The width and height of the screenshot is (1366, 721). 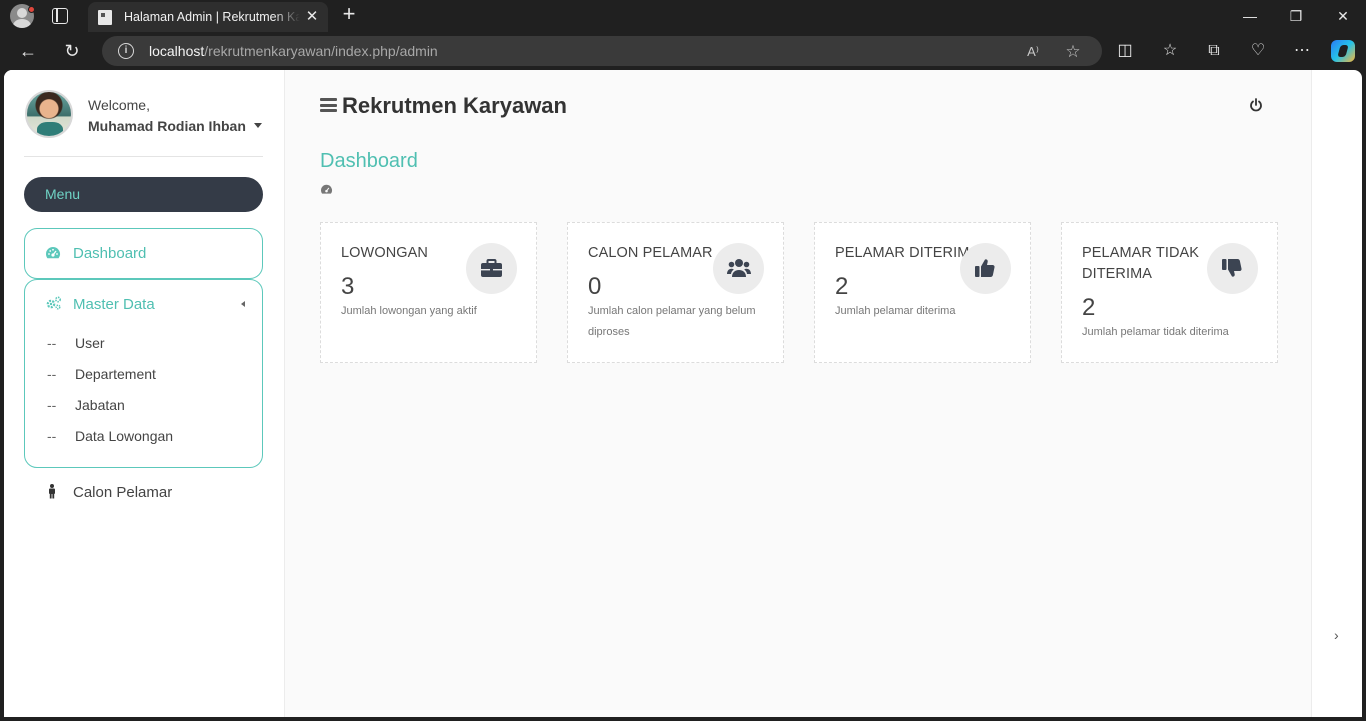 What do you see at coordinates (1302, 51) in the screenshot?
I see `more-options-icon: ⋯` at bounding box center [1302, 51].